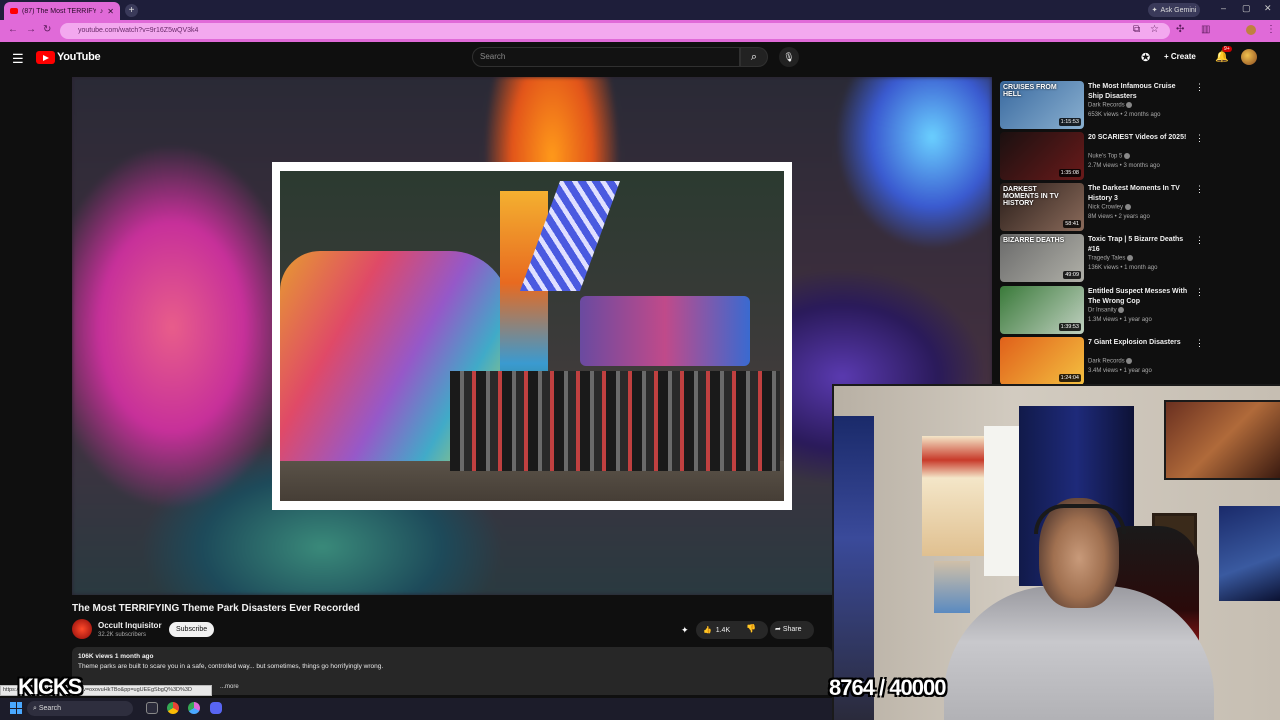 The width and height of the screenshot is (1280, 720). What do you see at coordinates (1246, 8) in the screenshot?
I see `maximize-button: ▢` at bounding box center [1246, 8].